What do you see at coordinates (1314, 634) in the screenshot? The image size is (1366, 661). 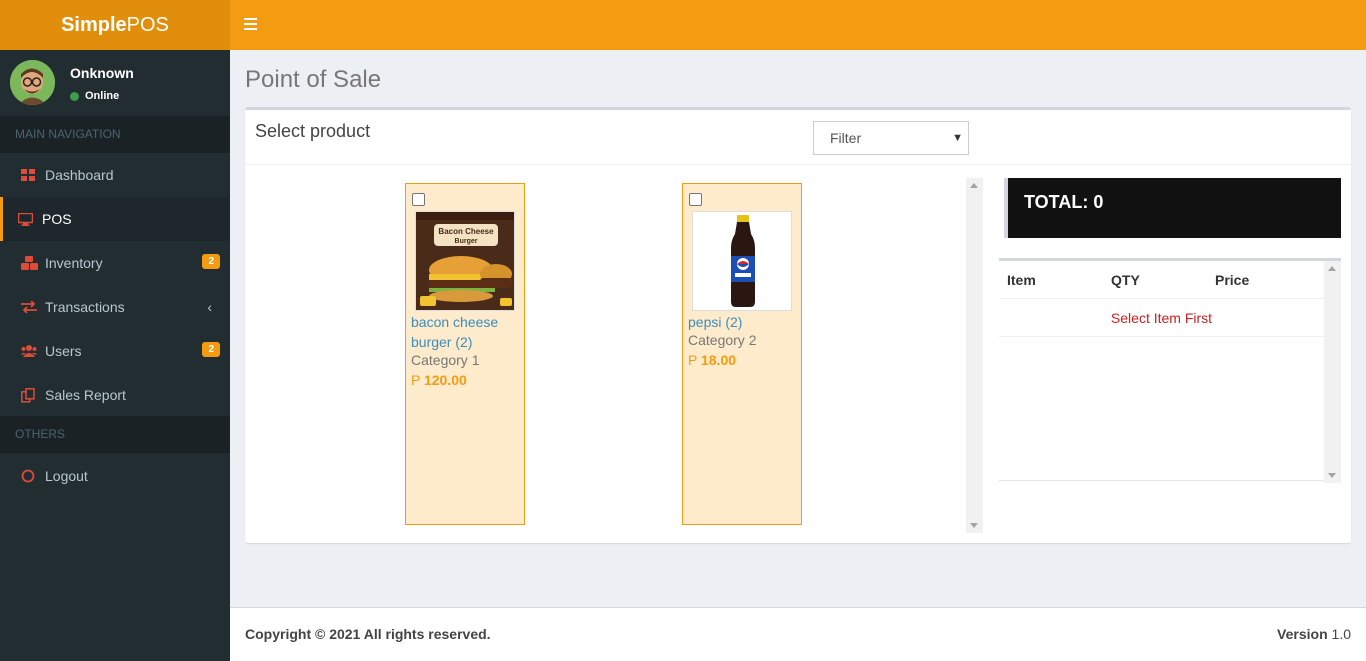 I see `version-text: Version 1.0` at bounding box center [1314, 634].